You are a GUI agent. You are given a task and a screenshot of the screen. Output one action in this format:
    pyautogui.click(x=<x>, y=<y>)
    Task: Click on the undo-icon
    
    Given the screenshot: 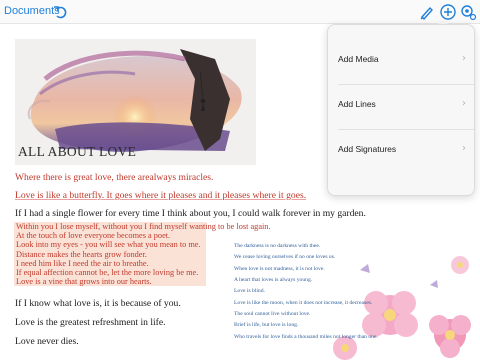 What is the action you would take?
    pyautogui.click(x=61, y=12)
    